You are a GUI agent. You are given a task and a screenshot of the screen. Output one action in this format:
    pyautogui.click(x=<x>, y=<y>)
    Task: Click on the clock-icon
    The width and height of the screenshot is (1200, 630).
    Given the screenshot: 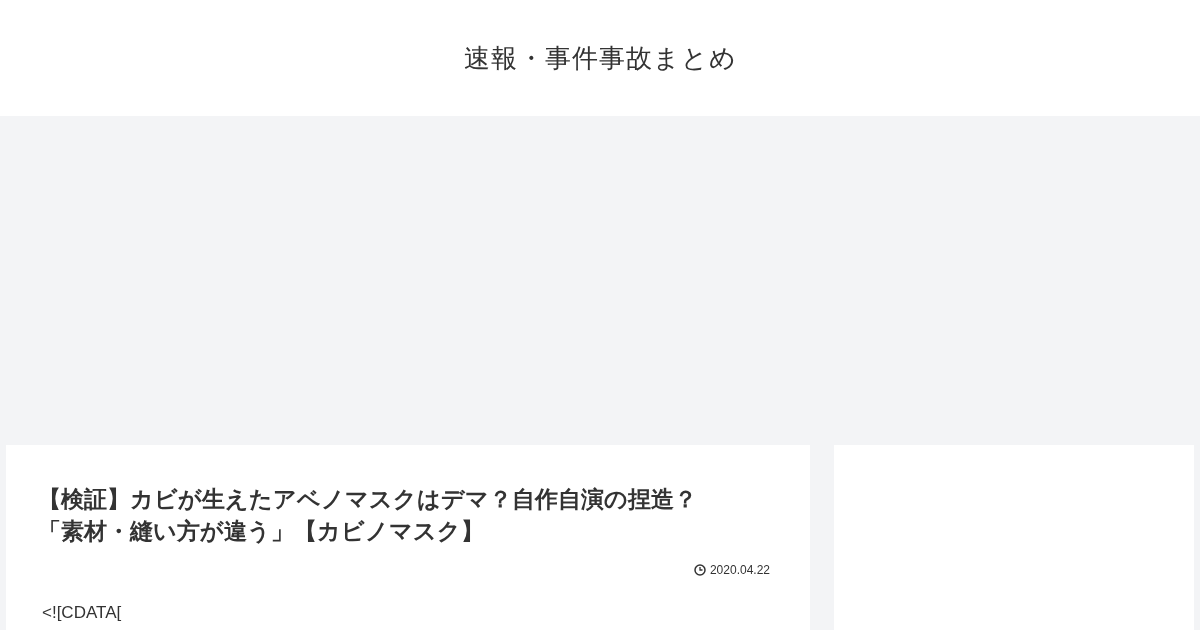 What is the action you would take?
    pyautogui.click(x=699, y=570)
    